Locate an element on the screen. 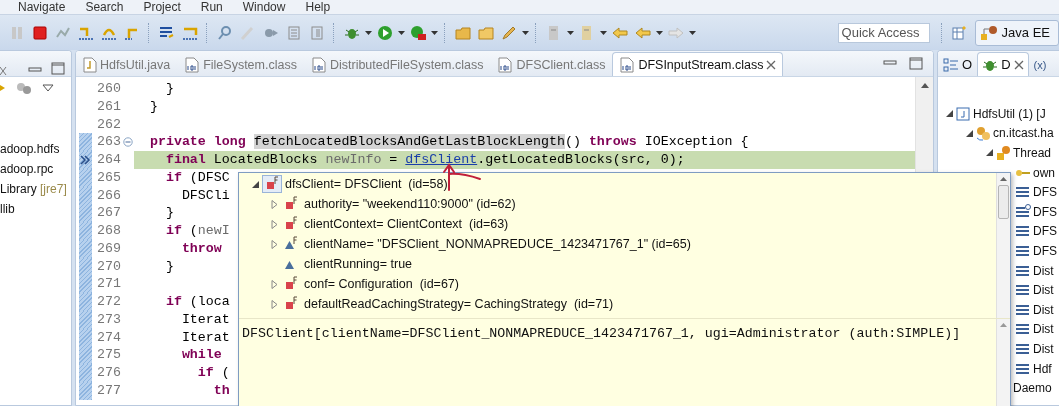 The height and width of the screenshot is (406, 1059). paragraph-icon is located at coordinates (316, 32).